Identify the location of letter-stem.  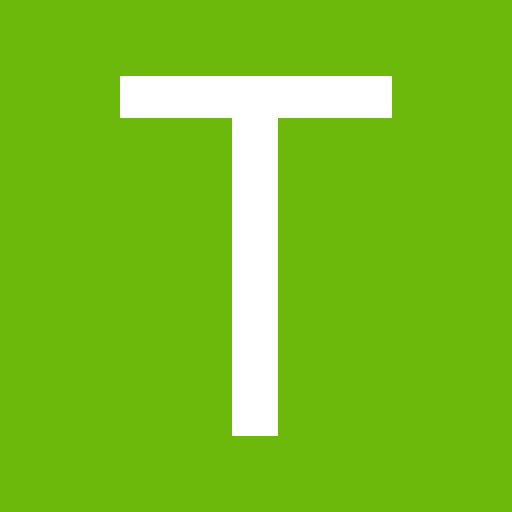
(255, 275).